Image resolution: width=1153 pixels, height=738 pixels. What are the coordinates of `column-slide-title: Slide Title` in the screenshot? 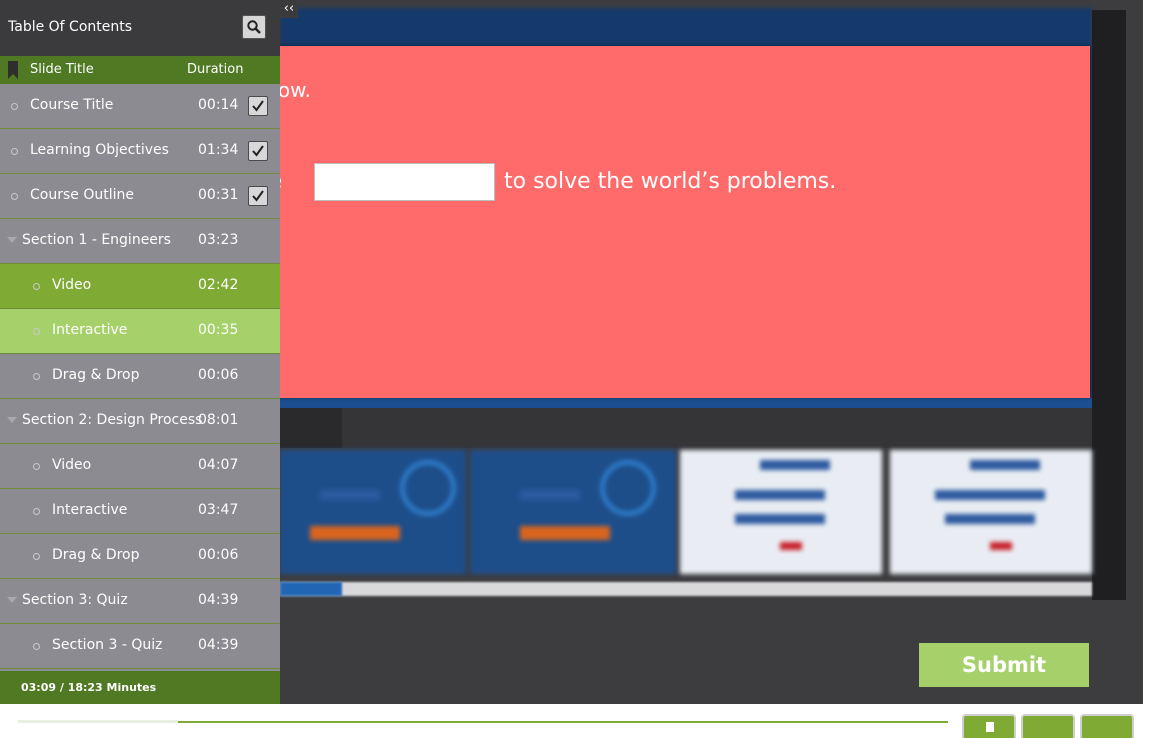 It's located at (62, 69).